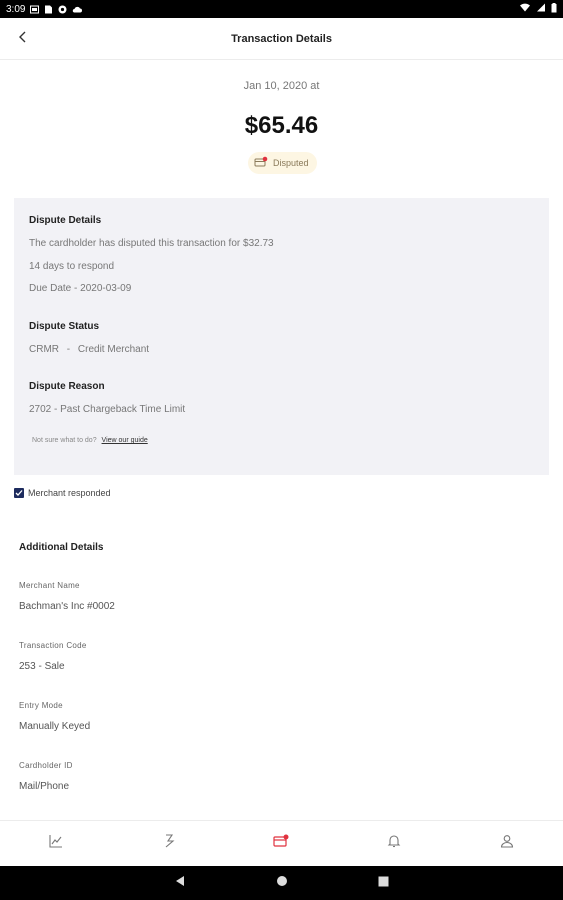 This screenshot has width=563, height=900. I want to click on home-circle-icon, so click(282, 883).